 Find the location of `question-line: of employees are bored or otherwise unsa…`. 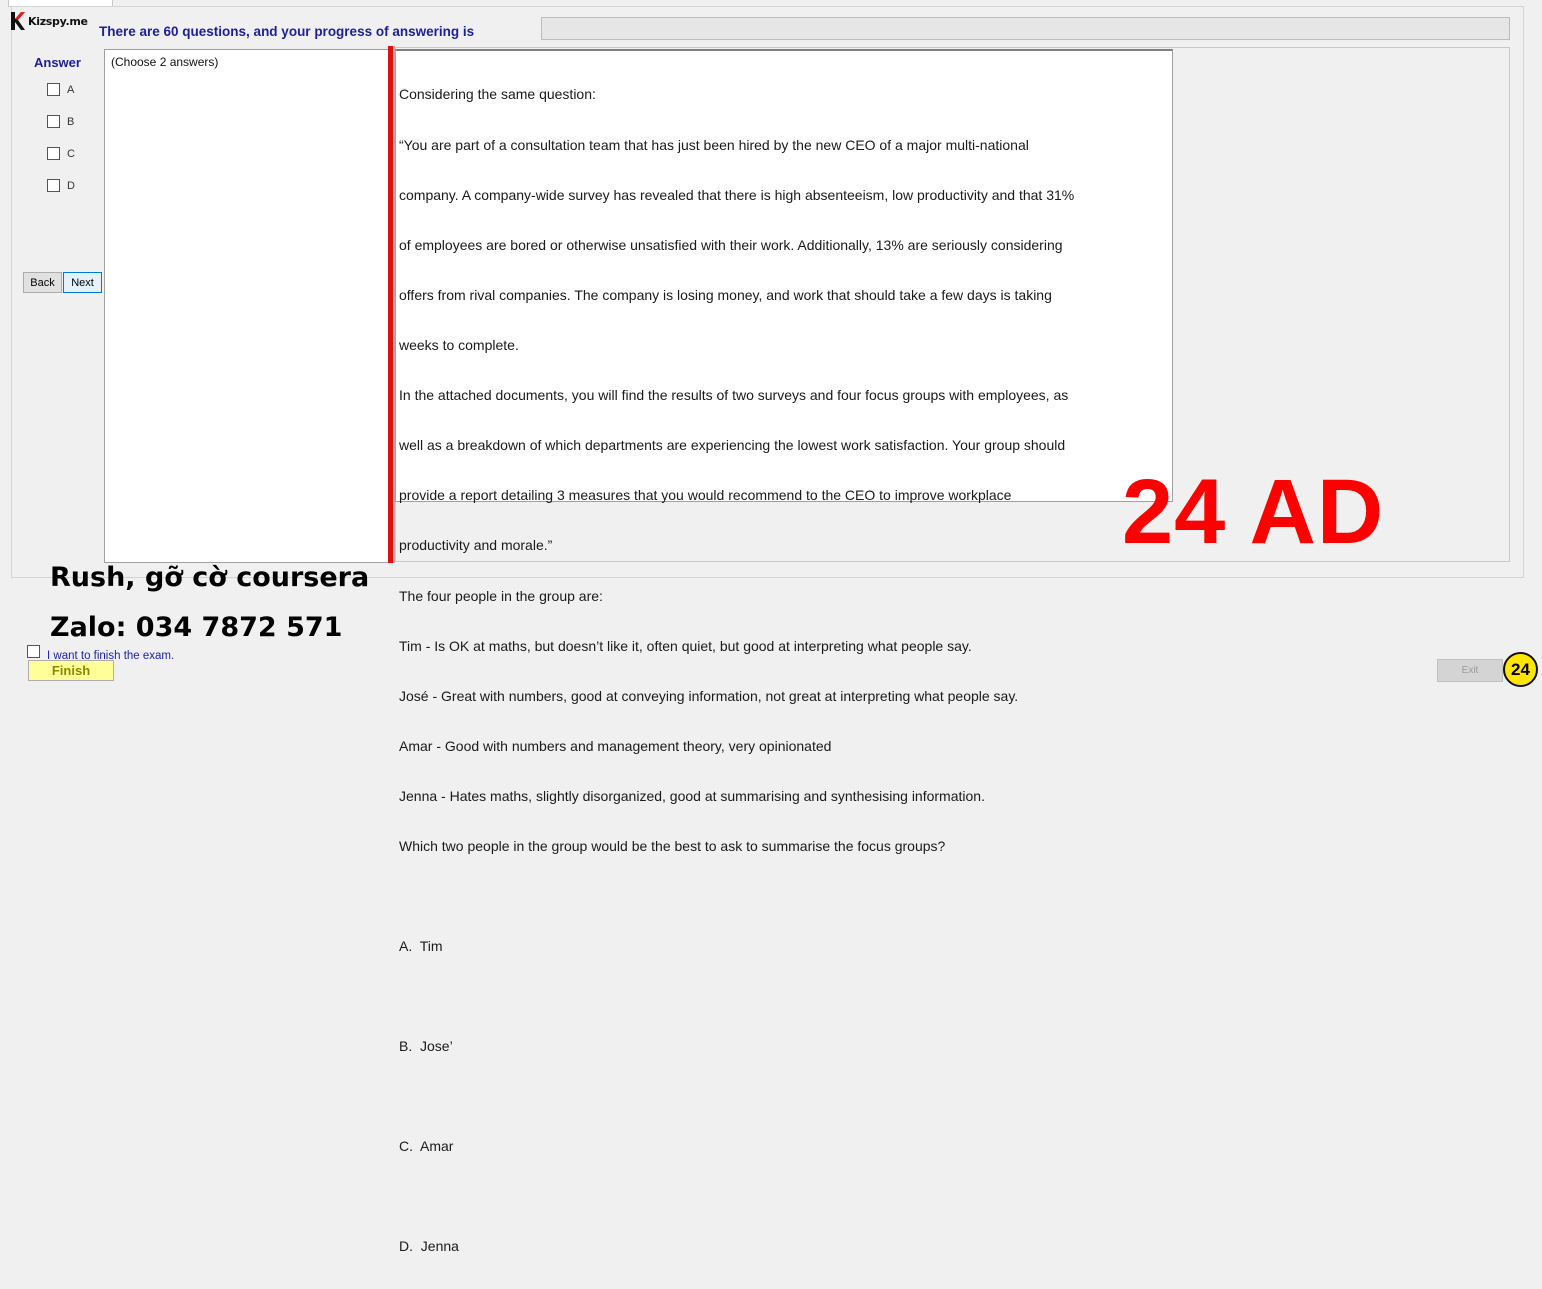

question-line: of employees are bored or otherwise unsa… is located at coordinates (731, 244).